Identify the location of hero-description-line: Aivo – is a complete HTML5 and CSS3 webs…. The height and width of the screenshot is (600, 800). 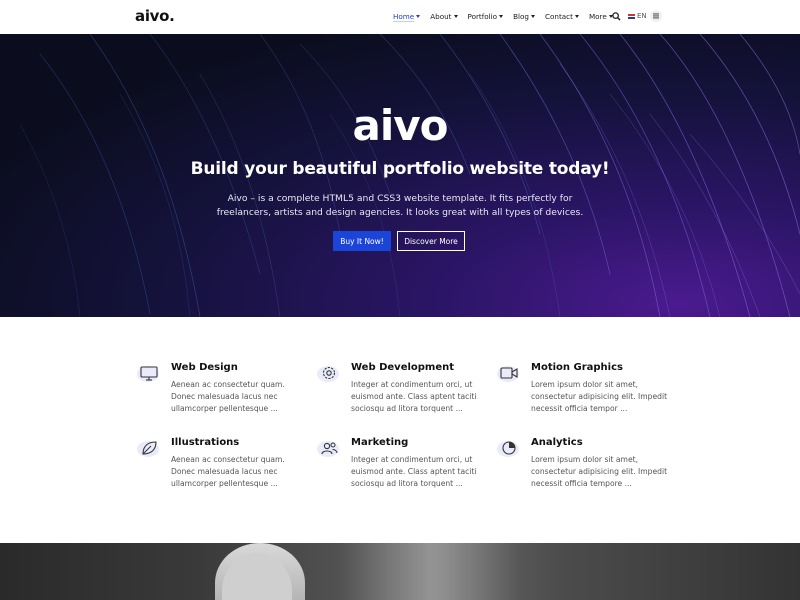
(400, 198).